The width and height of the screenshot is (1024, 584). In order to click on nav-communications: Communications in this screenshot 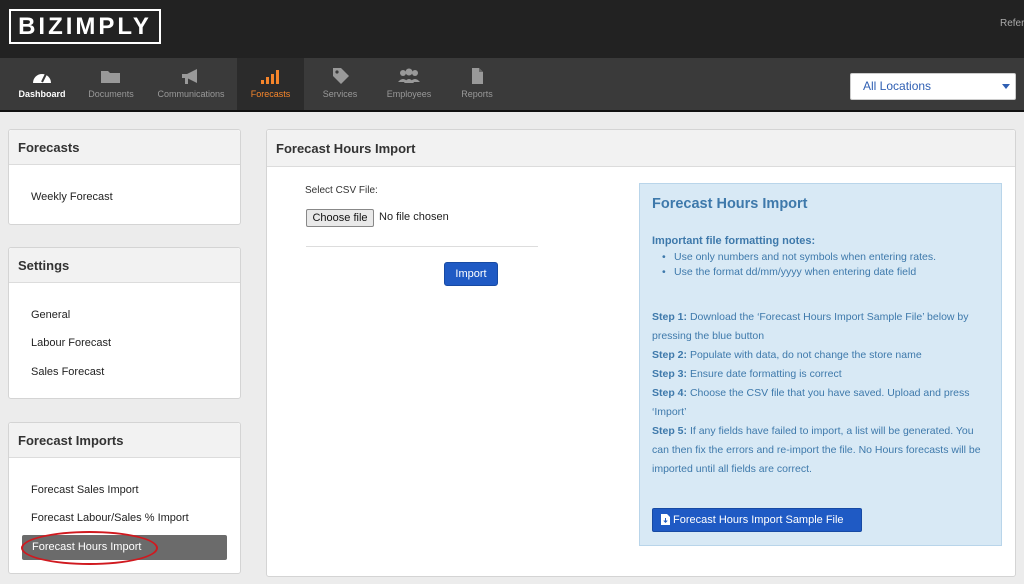, I will do `click(191, 84)`.